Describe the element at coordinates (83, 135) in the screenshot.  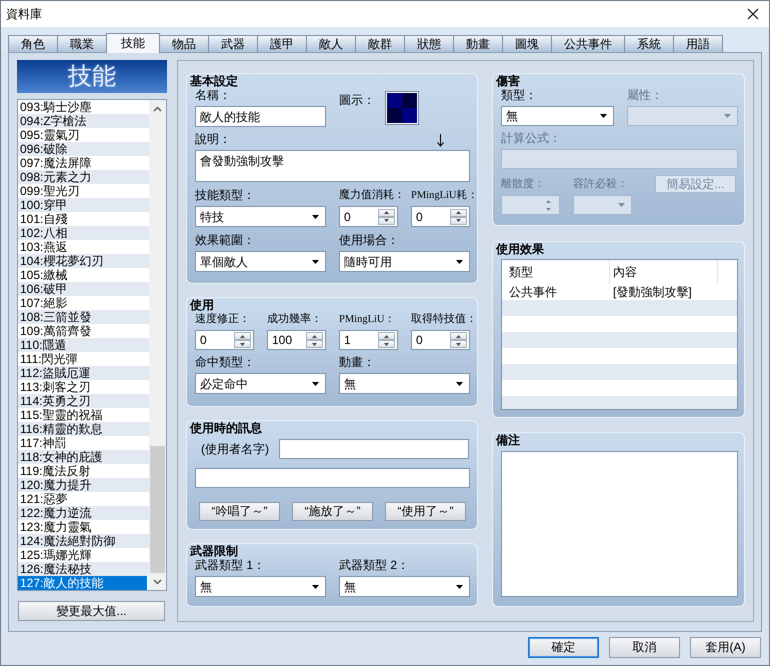
I see `skill-list-item: 095:靈氣刃` at that location.